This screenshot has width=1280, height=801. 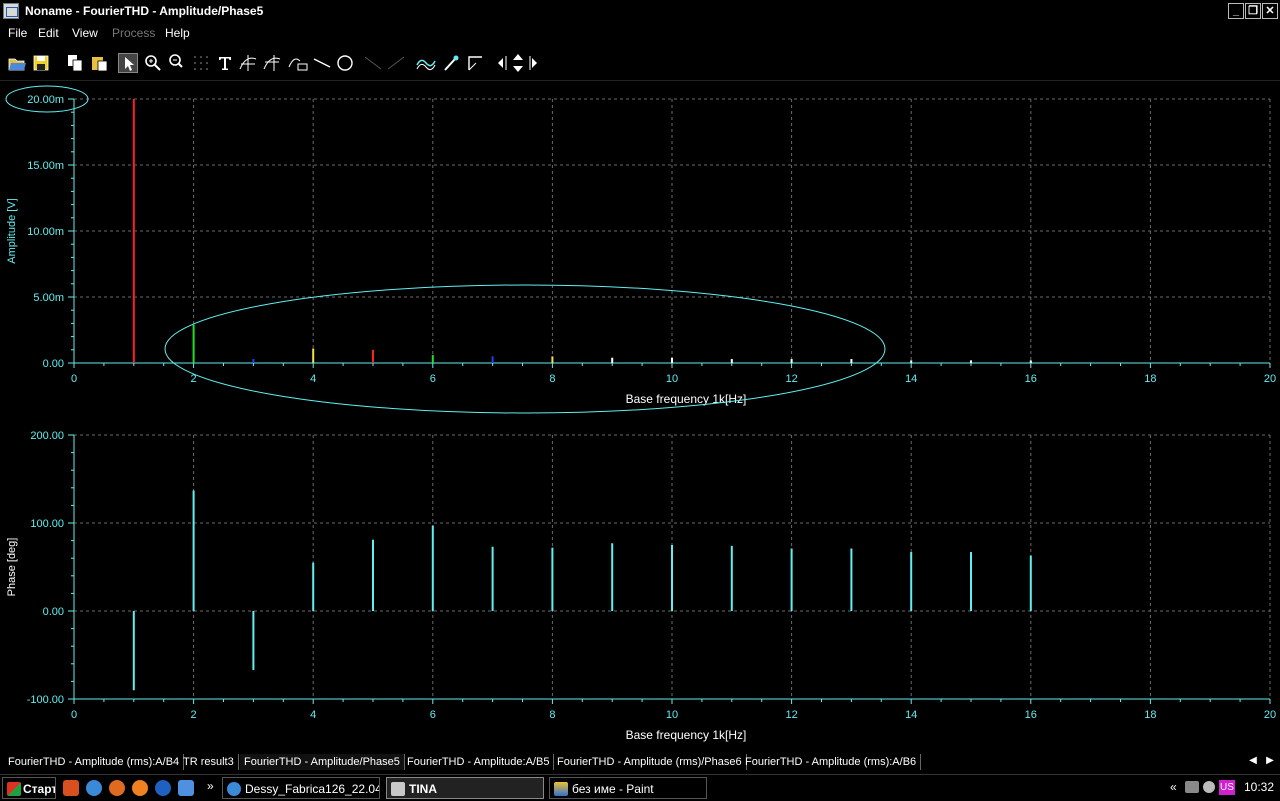 What do you see at coordinates (225, 63) in the screenshot?
I see `text-icon` at bounding box center [225, 63].